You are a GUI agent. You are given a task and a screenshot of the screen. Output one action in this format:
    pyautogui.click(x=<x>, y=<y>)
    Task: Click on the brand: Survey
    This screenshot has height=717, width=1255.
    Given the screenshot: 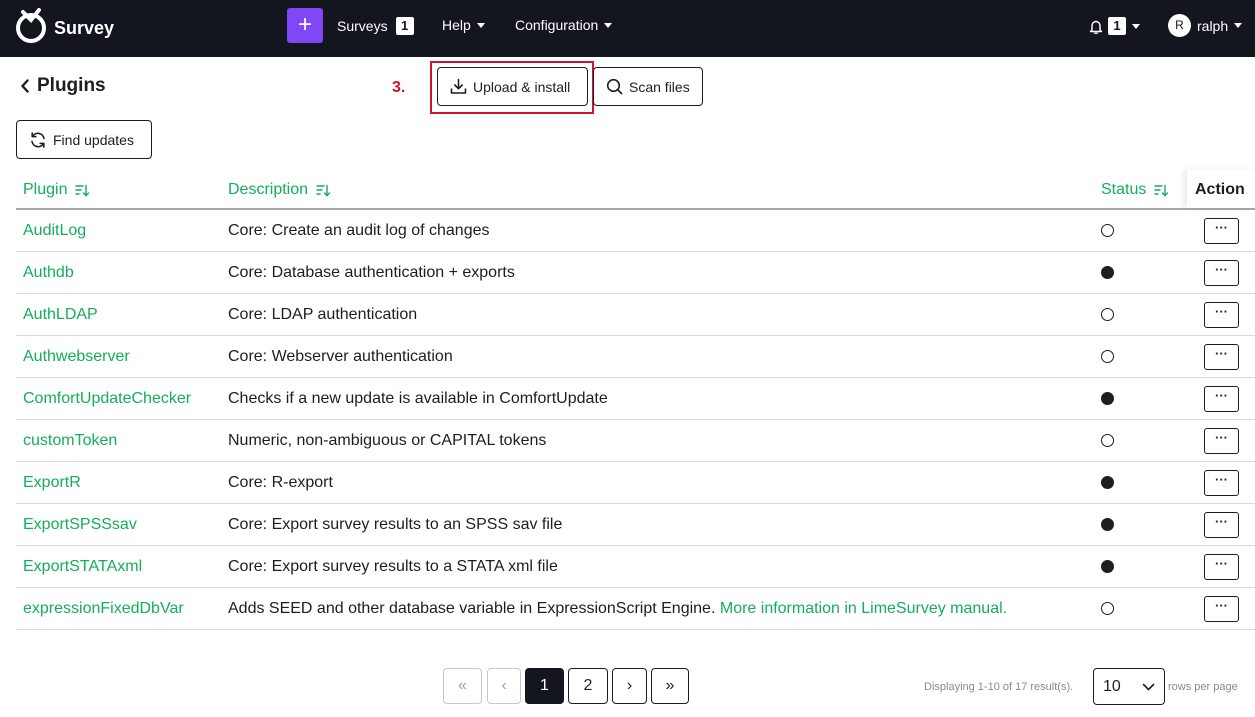 What is the action you would take?
    pyautogui.click(x=64, y=26)
    